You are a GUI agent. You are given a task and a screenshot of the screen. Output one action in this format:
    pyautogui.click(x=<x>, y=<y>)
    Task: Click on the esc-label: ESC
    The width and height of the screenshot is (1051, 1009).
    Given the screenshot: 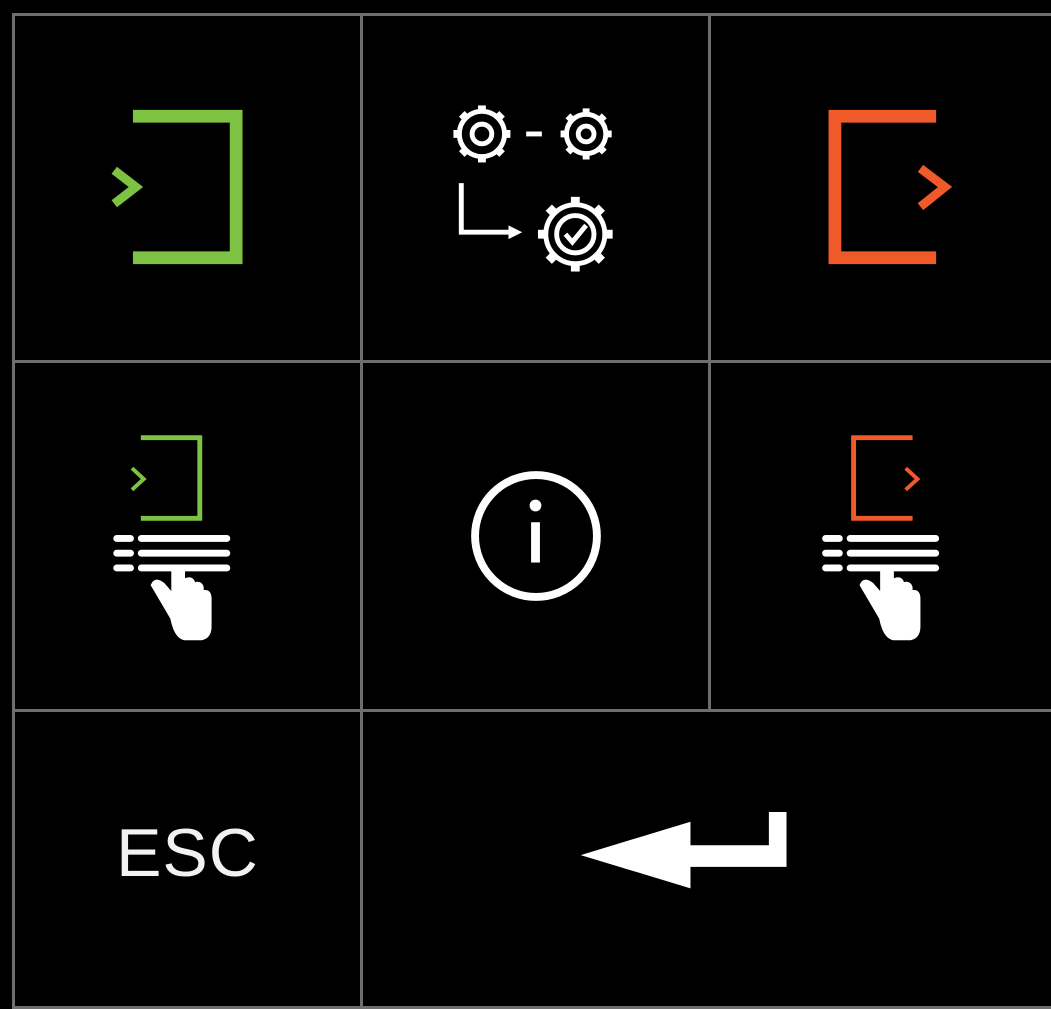 What is the action you would take?
    pyautogui.click(x=187, y=853)
    